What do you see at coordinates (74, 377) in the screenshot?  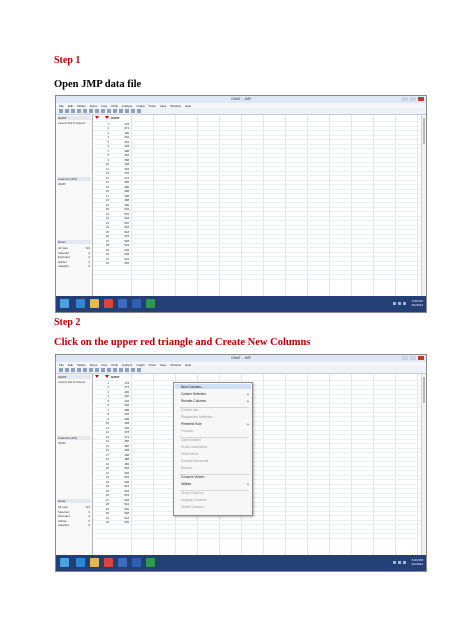 I see `table-name: GMAT` at bounding box center [74, 377].